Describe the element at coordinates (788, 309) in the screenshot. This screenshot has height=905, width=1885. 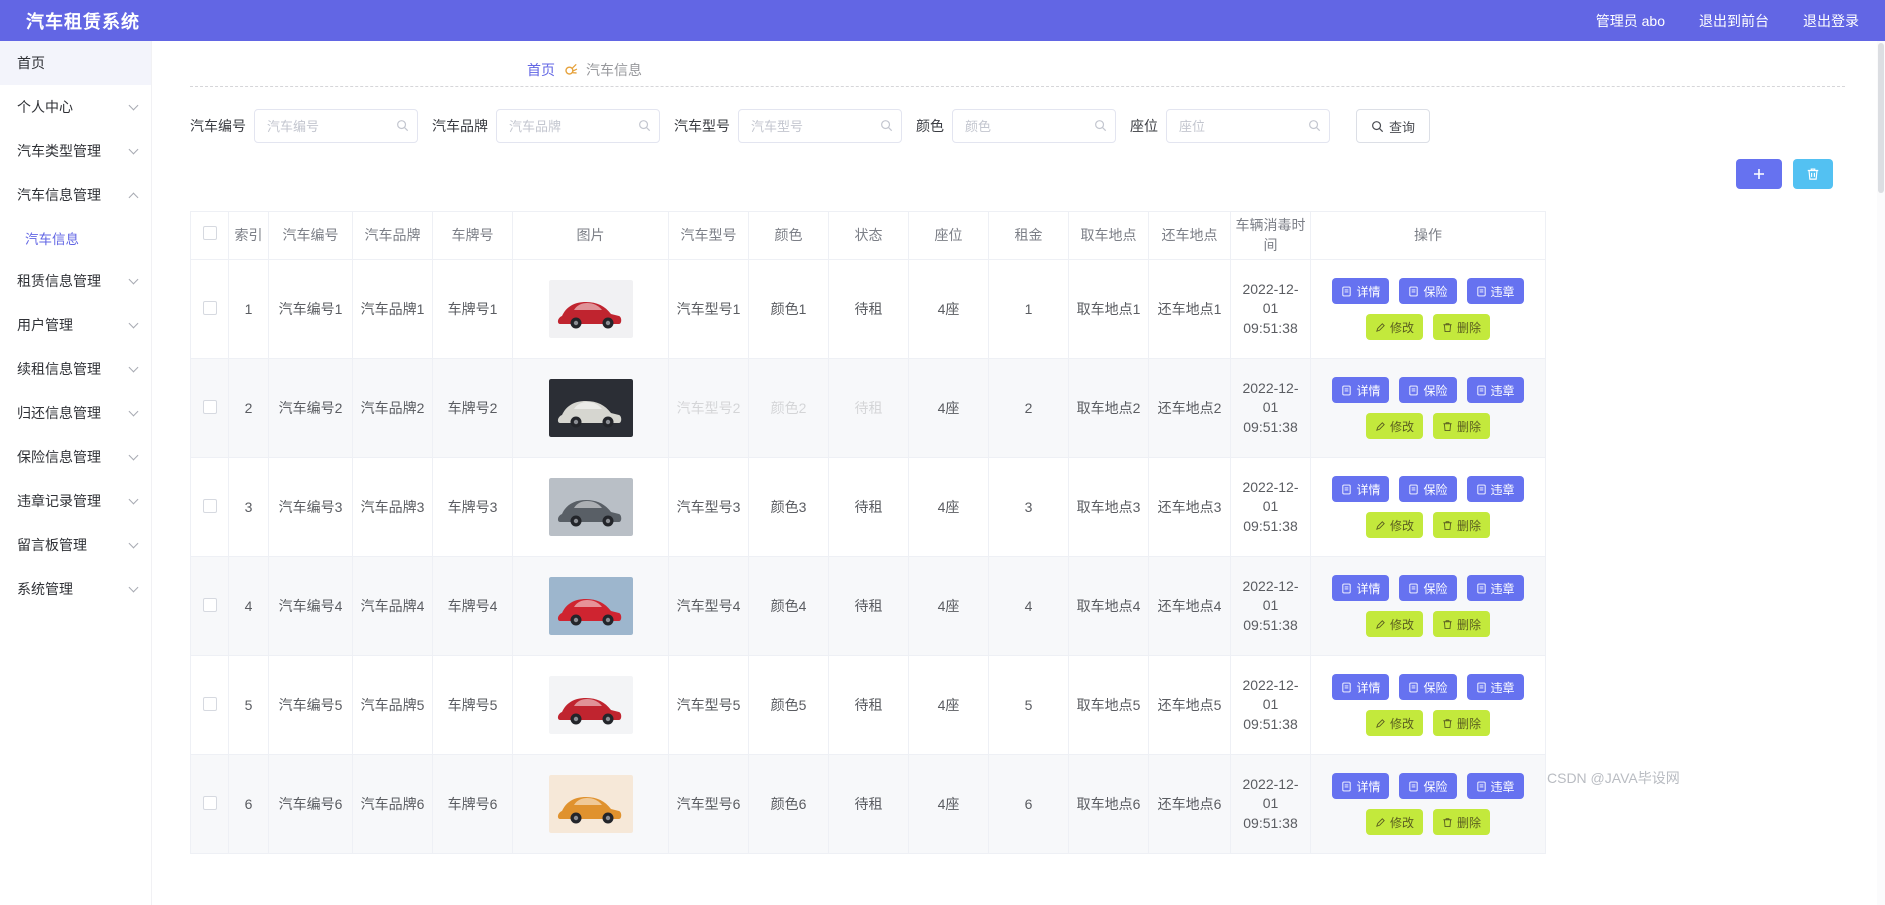
I see `cell-color: 颜色1` at that location.